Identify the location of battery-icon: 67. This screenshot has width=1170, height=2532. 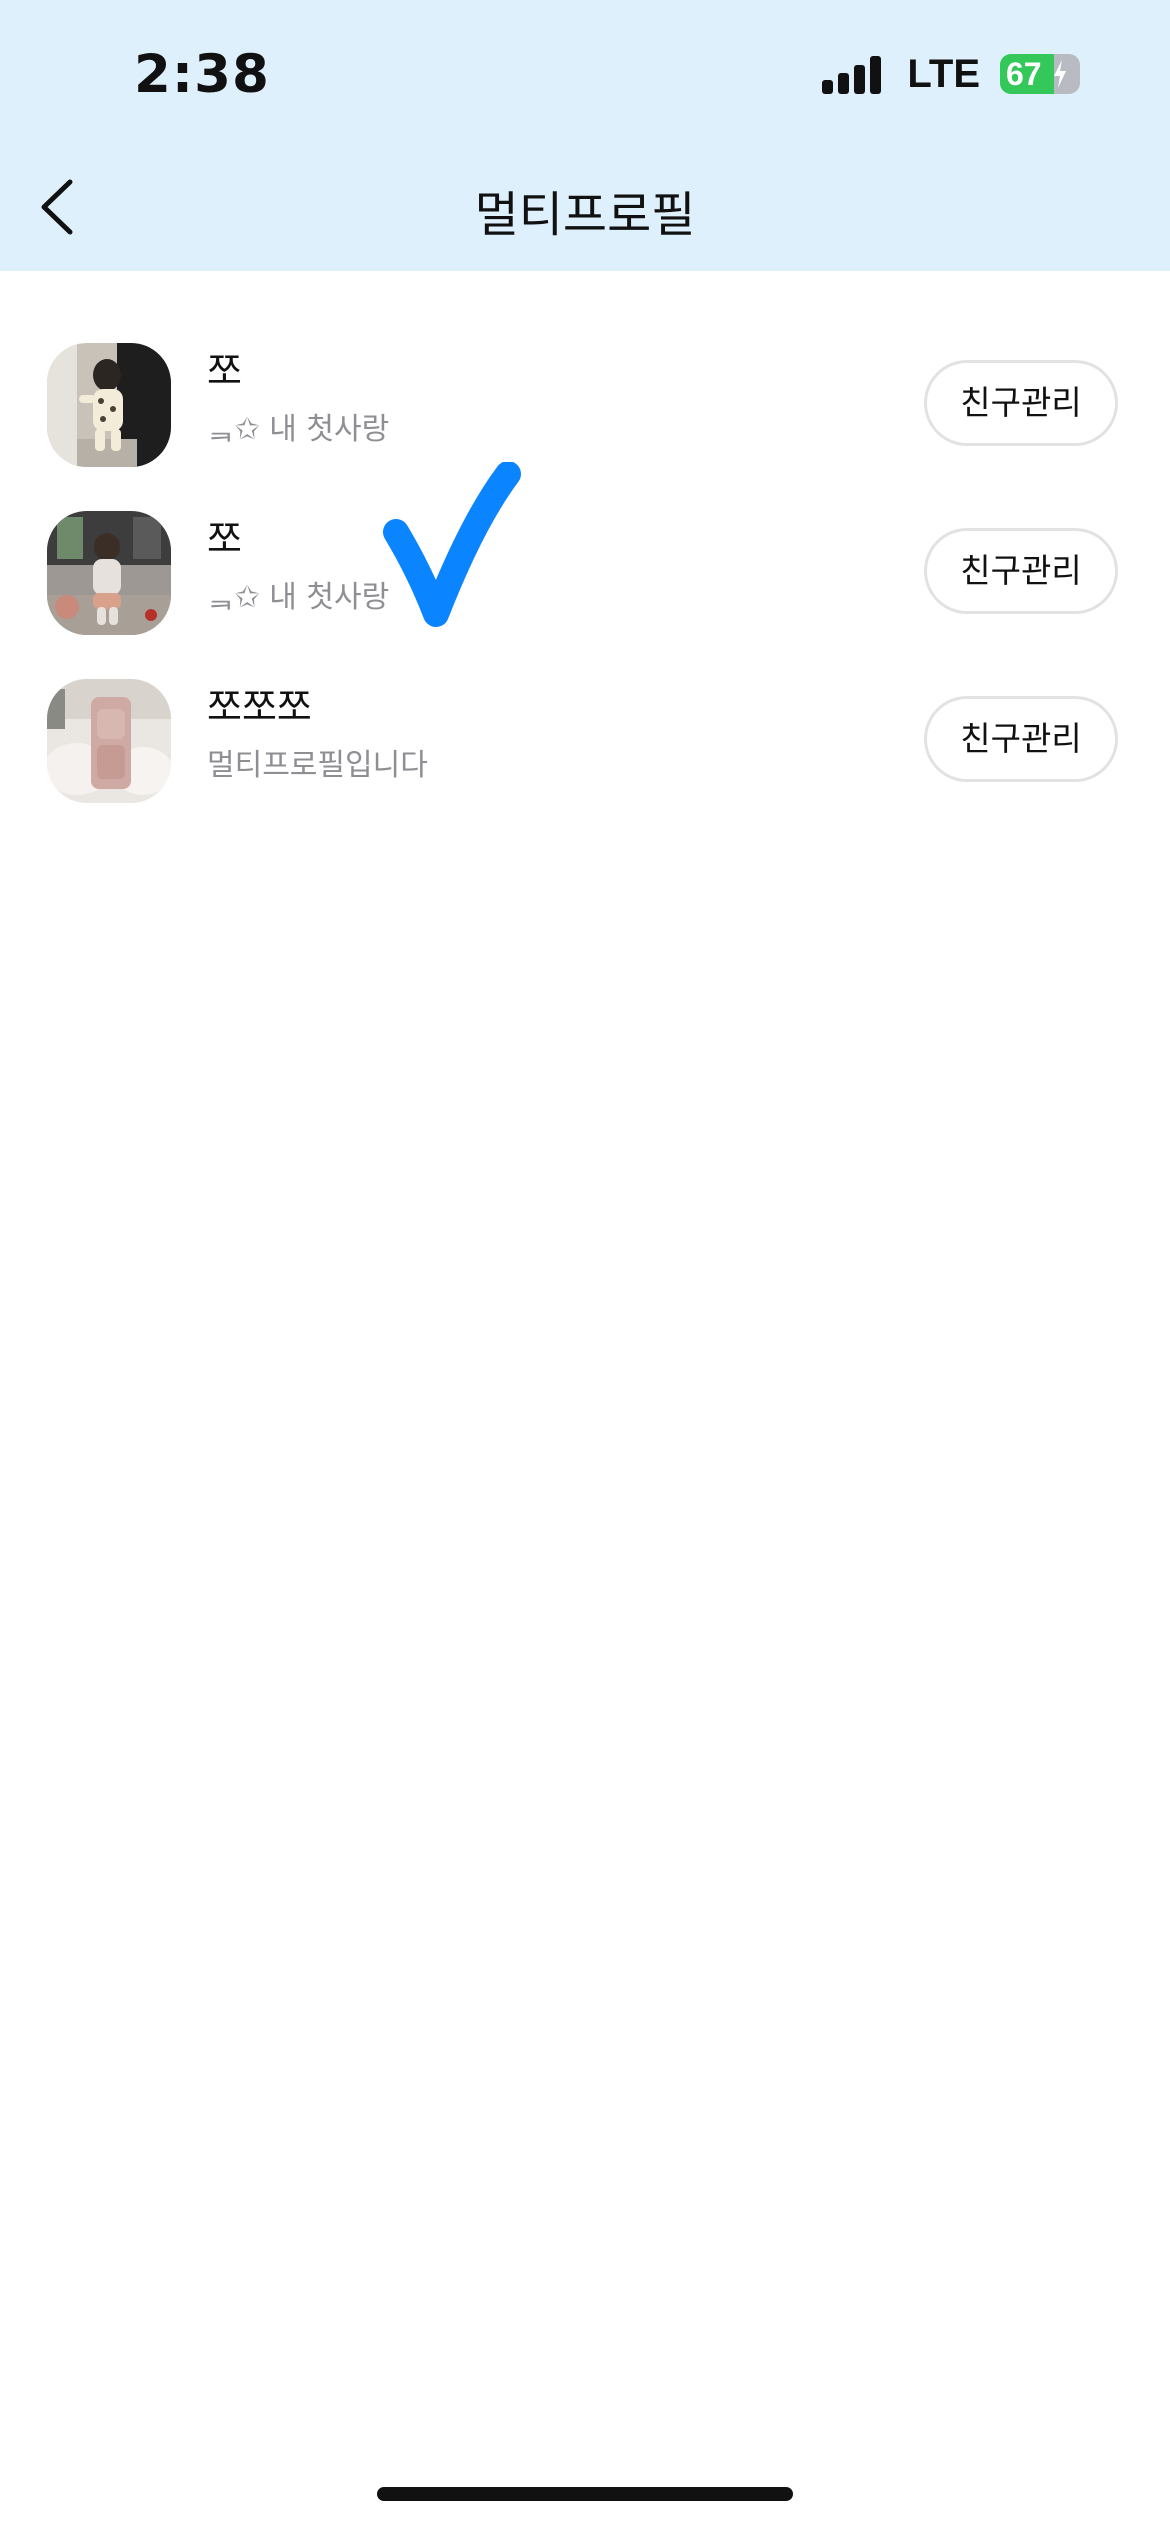
(1040, 74).